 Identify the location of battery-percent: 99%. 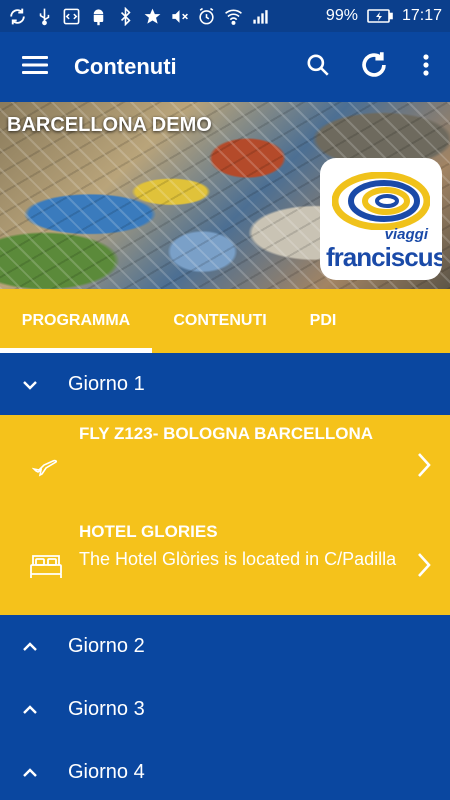
(341, 15).